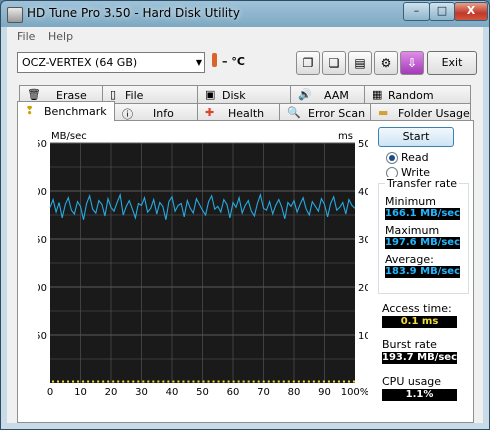 The image size is (490, 430). Describe the element at coordinates (325, 112) in the screenshot. I see `tab-error-scan: 🔍 Error Scan` at that location.